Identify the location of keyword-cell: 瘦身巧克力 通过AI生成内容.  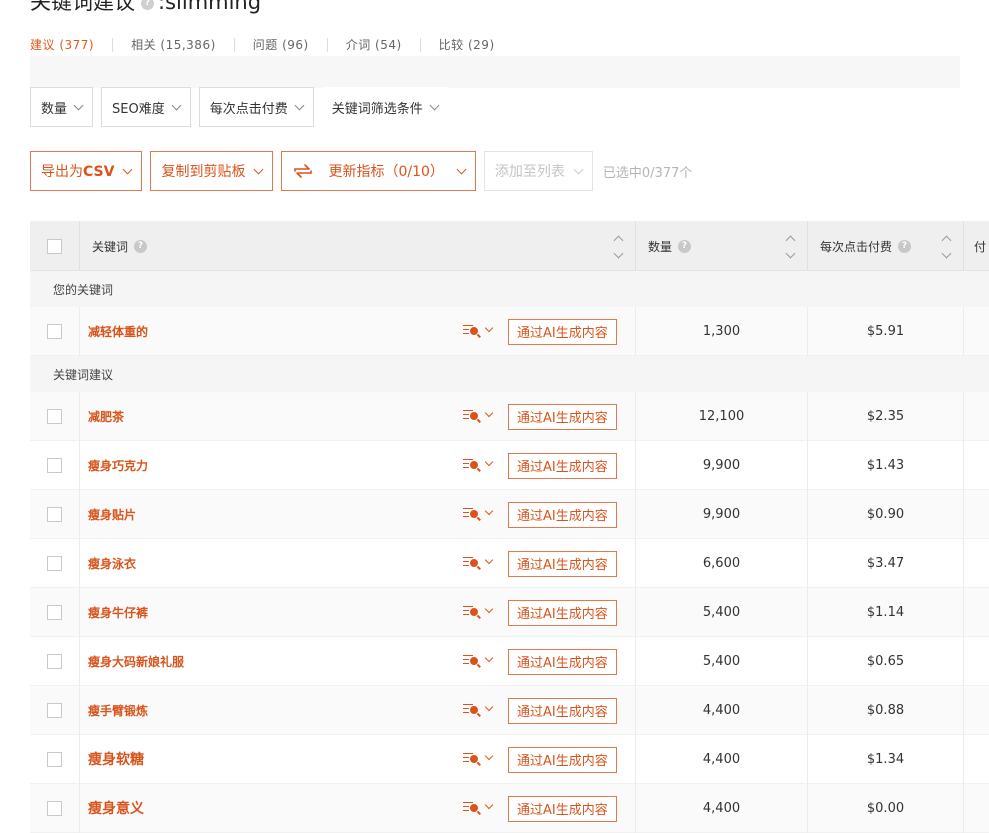
(358, 465).